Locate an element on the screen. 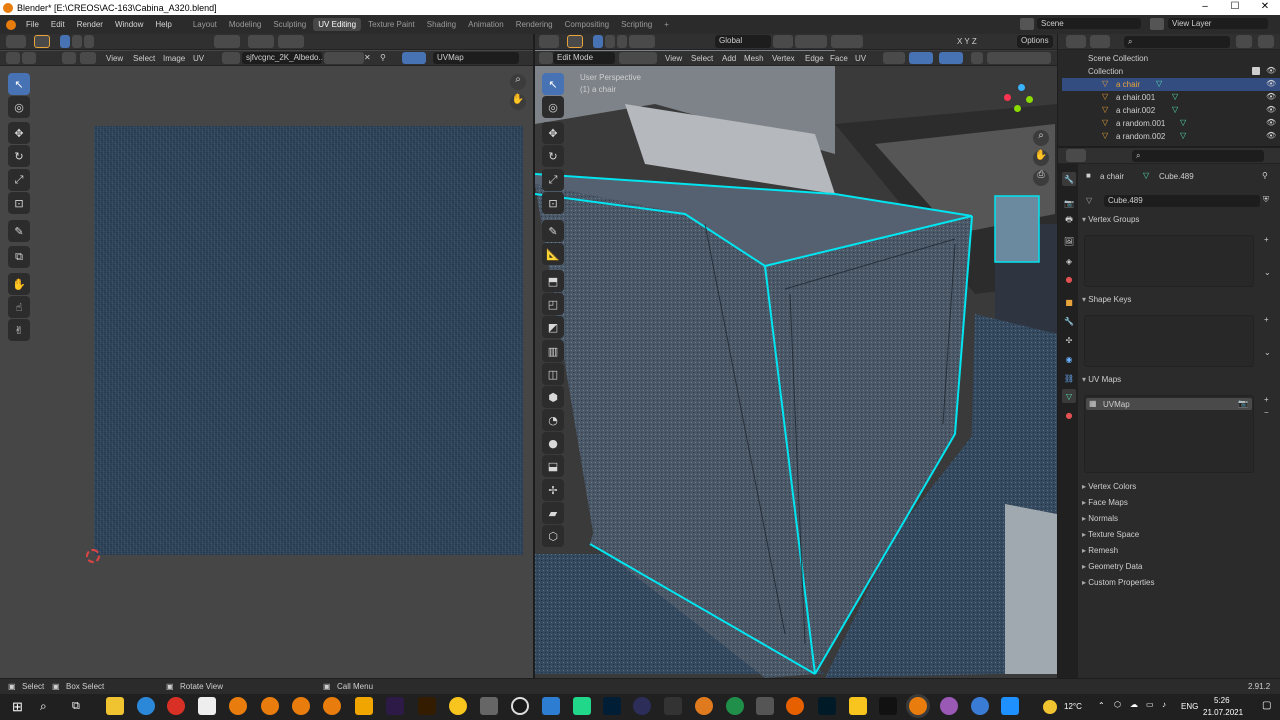  view-layer-tab-icon: 🖼 is located at coordinates (1069, 241).